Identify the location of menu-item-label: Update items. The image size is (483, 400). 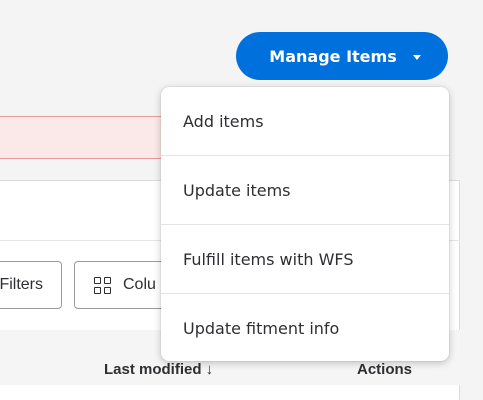
(237, 190).